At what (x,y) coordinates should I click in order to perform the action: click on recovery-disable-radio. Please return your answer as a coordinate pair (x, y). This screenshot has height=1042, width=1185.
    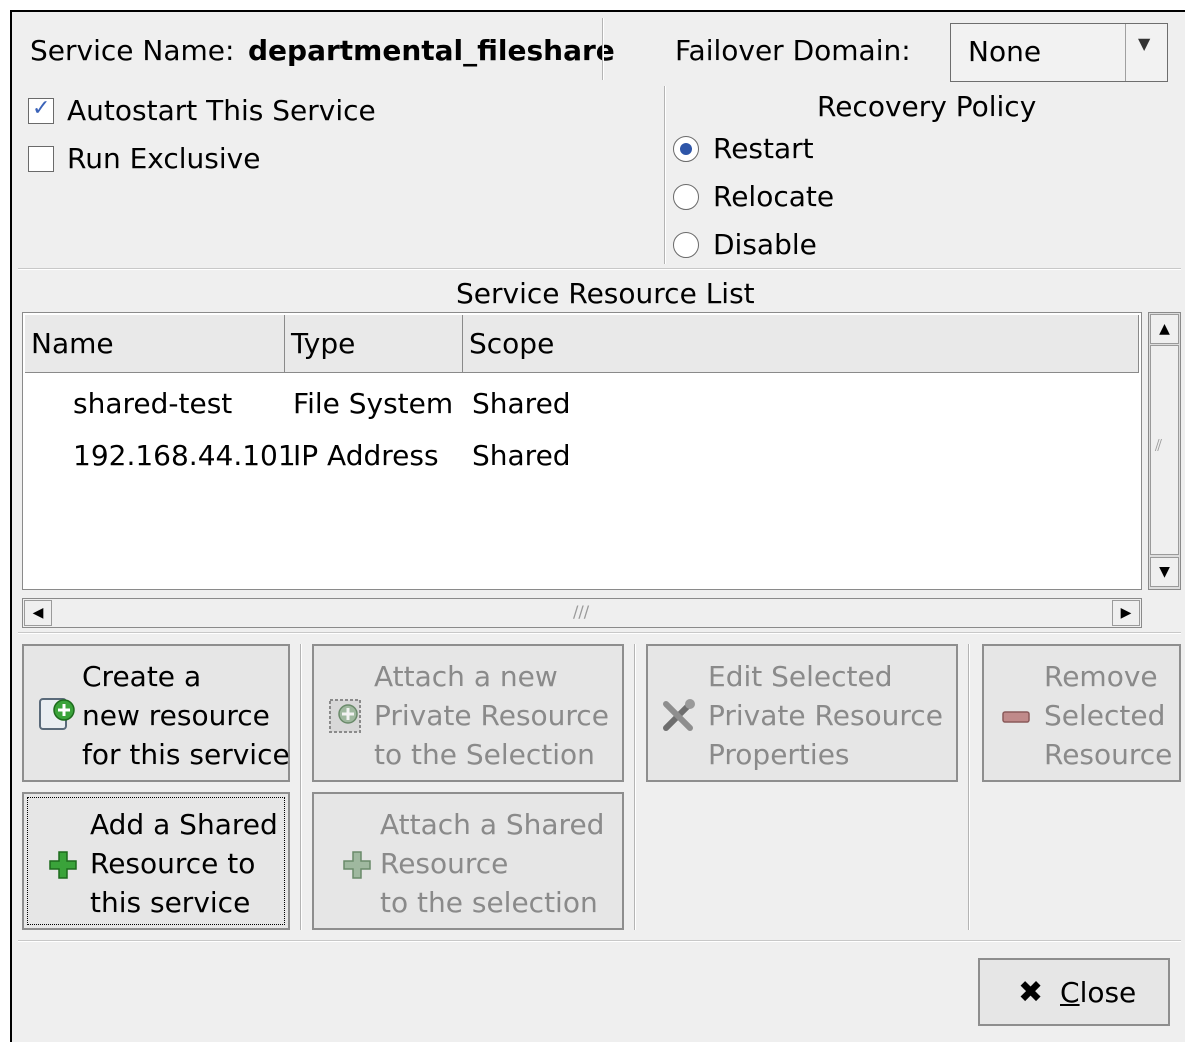
    Looking at the image, I should click on (686, 245).